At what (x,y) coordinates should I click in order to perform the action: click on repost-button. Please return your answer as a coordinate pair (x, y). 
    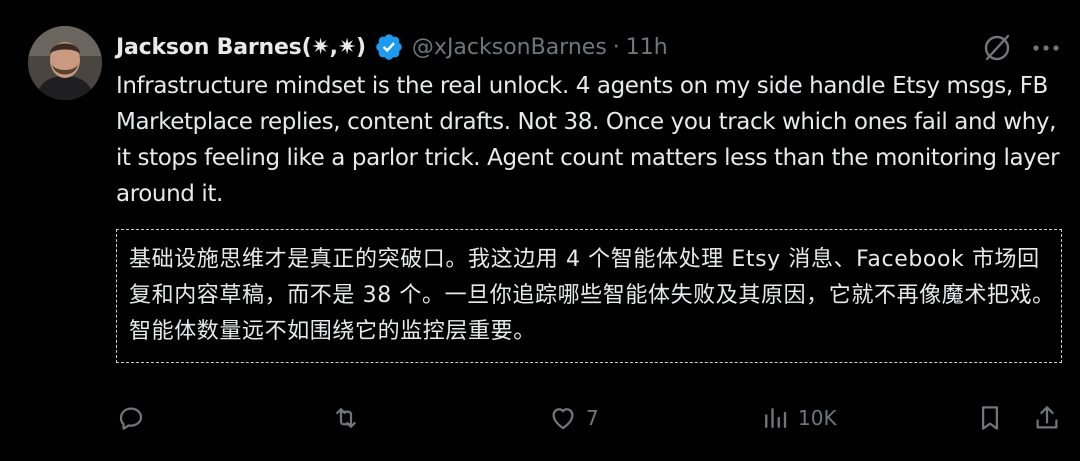
    Looking at the image, I should click on (346, 418).